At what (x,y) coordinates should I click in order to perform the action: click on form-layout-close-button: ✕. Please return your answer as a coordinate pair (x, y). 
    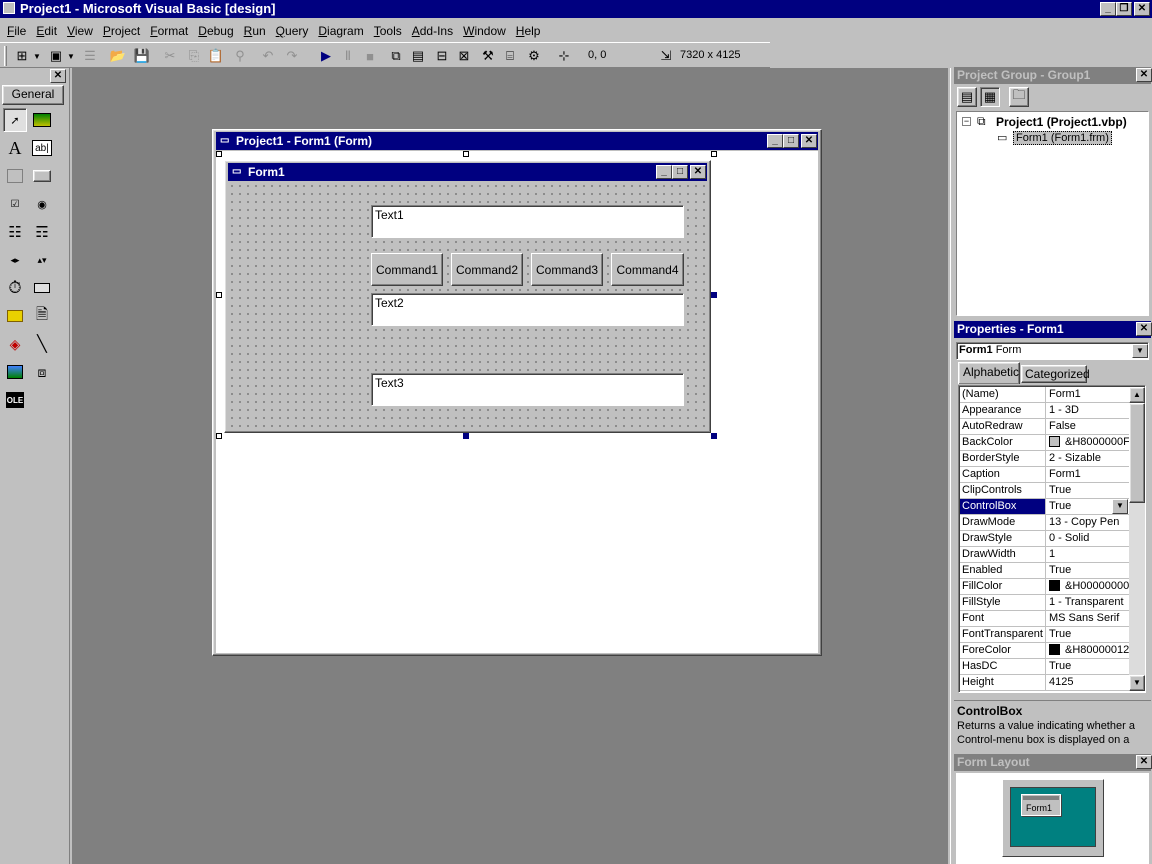
    Looking at the image, I should click on (1144, 762).